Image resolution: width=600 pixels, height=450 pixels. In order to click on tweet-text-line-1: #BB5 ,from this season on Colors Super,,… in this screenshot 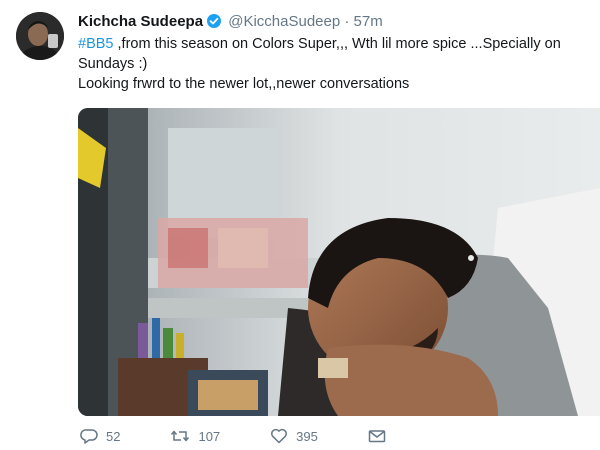, I will do `click(330, 54)`.